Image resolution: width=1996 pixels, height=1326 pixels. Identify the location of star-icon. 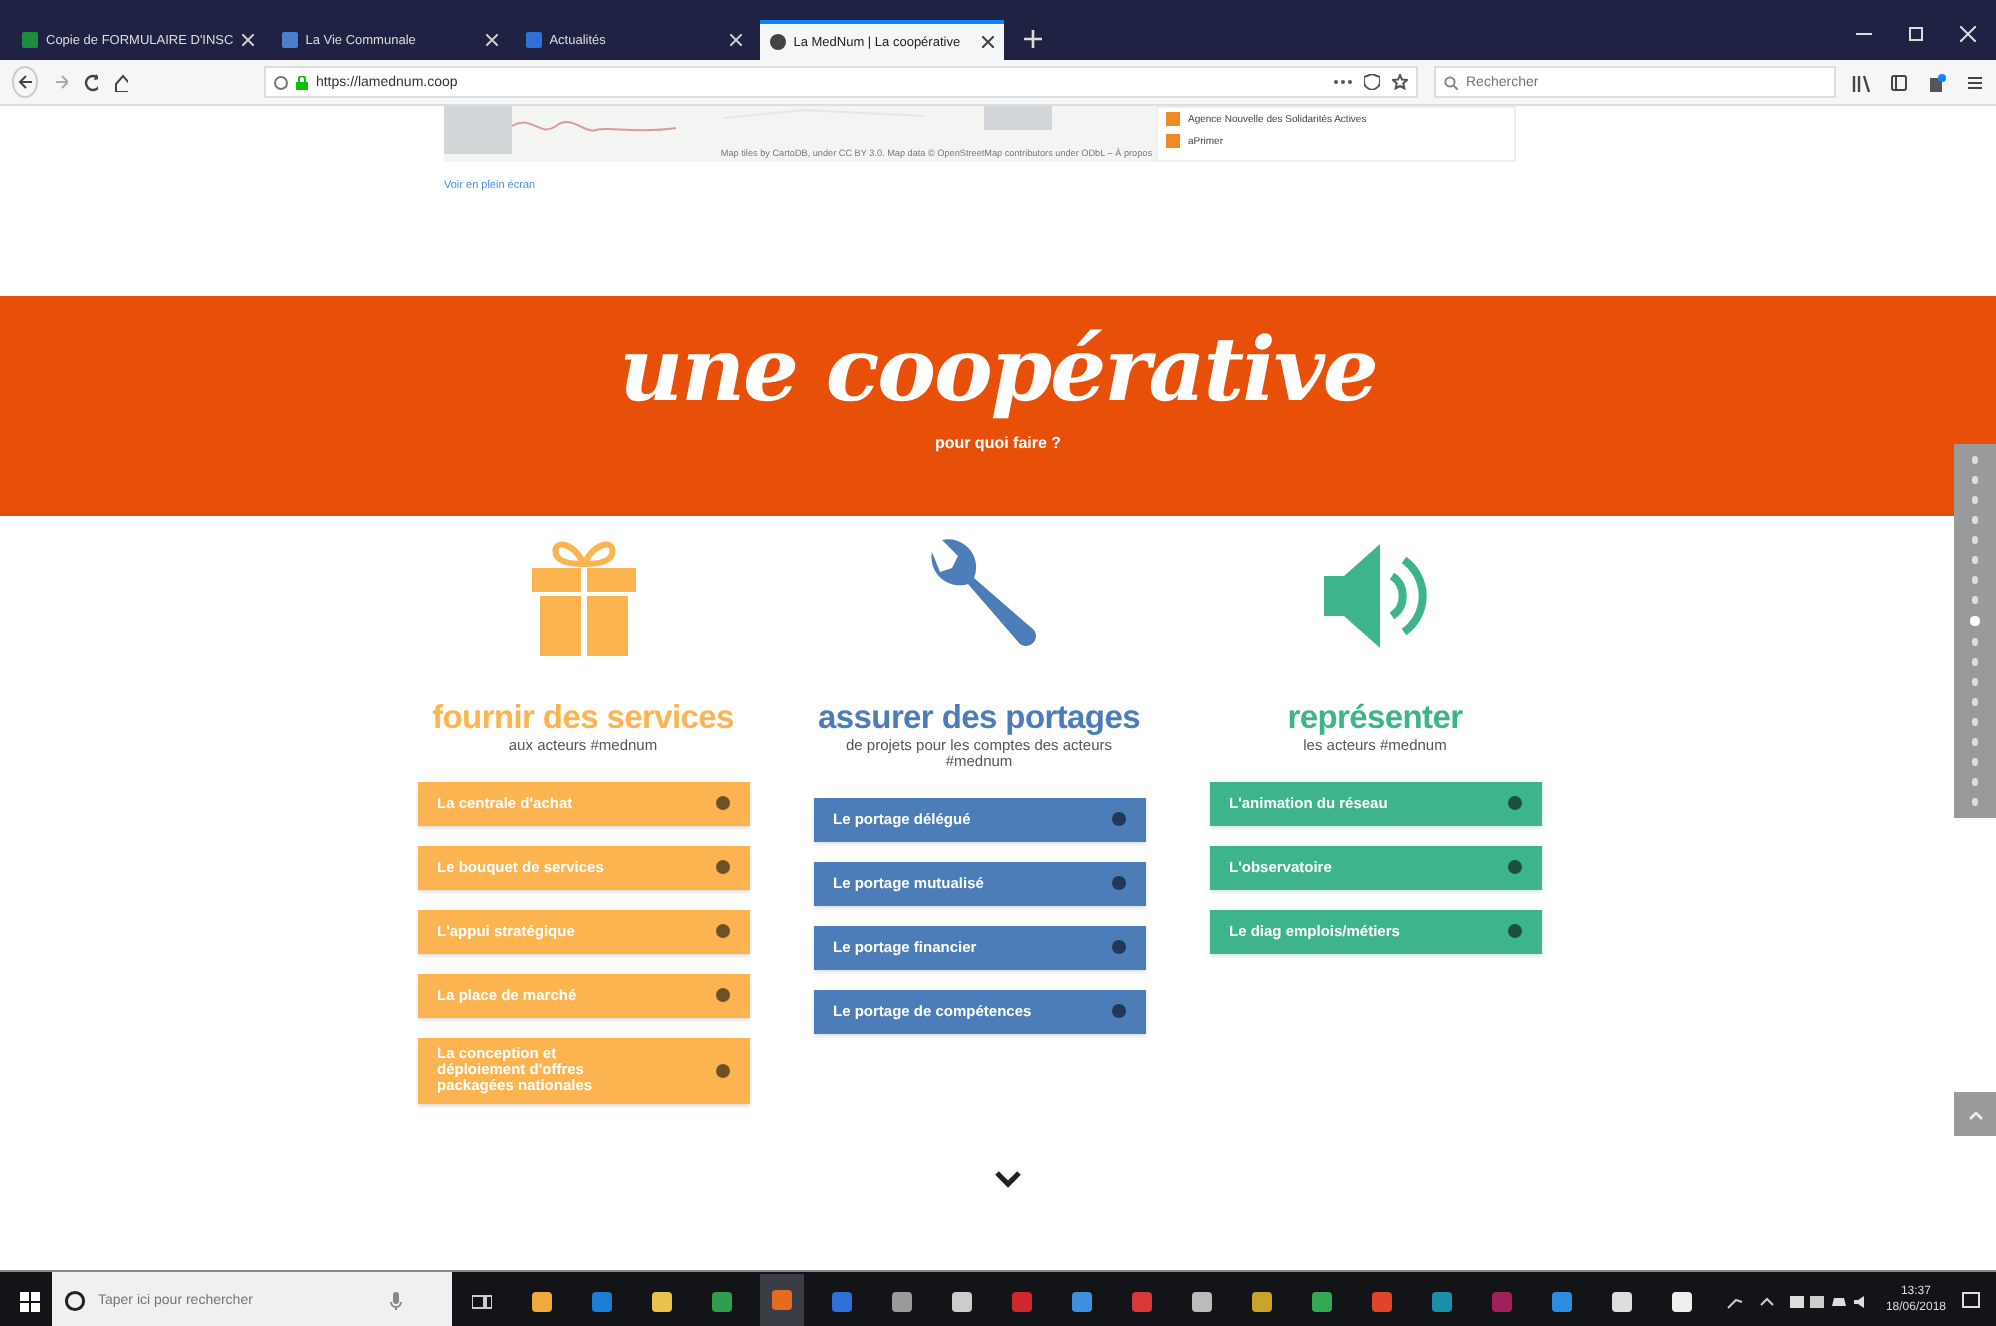
(1400, 82).